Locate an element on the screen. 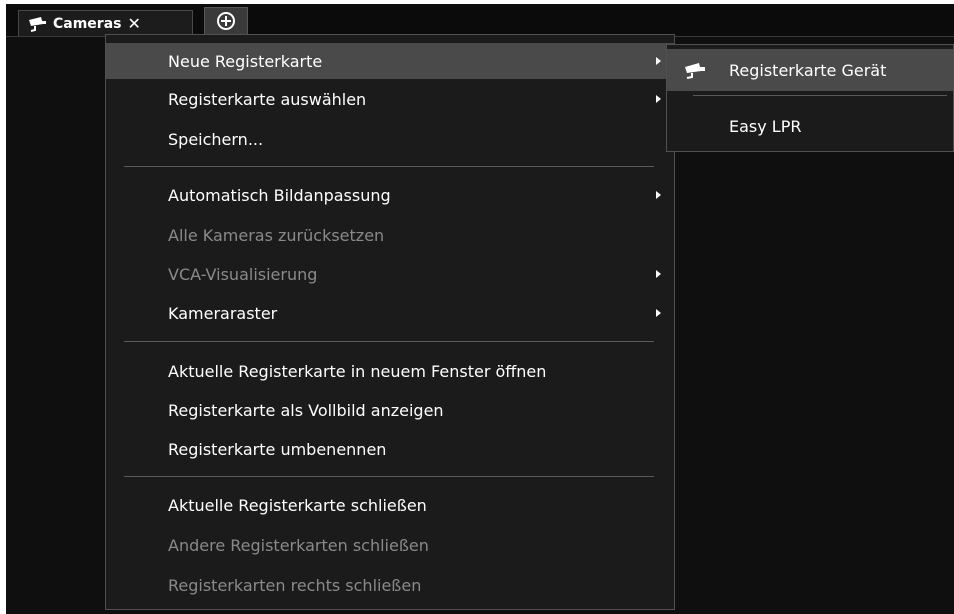  menu-item-andere-schliessen: Andere Registerkarten schließen is located at coordinates (390, 545).